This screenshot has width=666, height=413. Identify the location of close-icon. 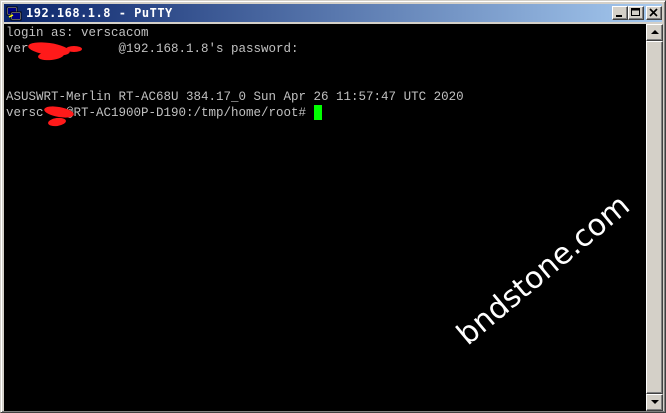
(653, 12).